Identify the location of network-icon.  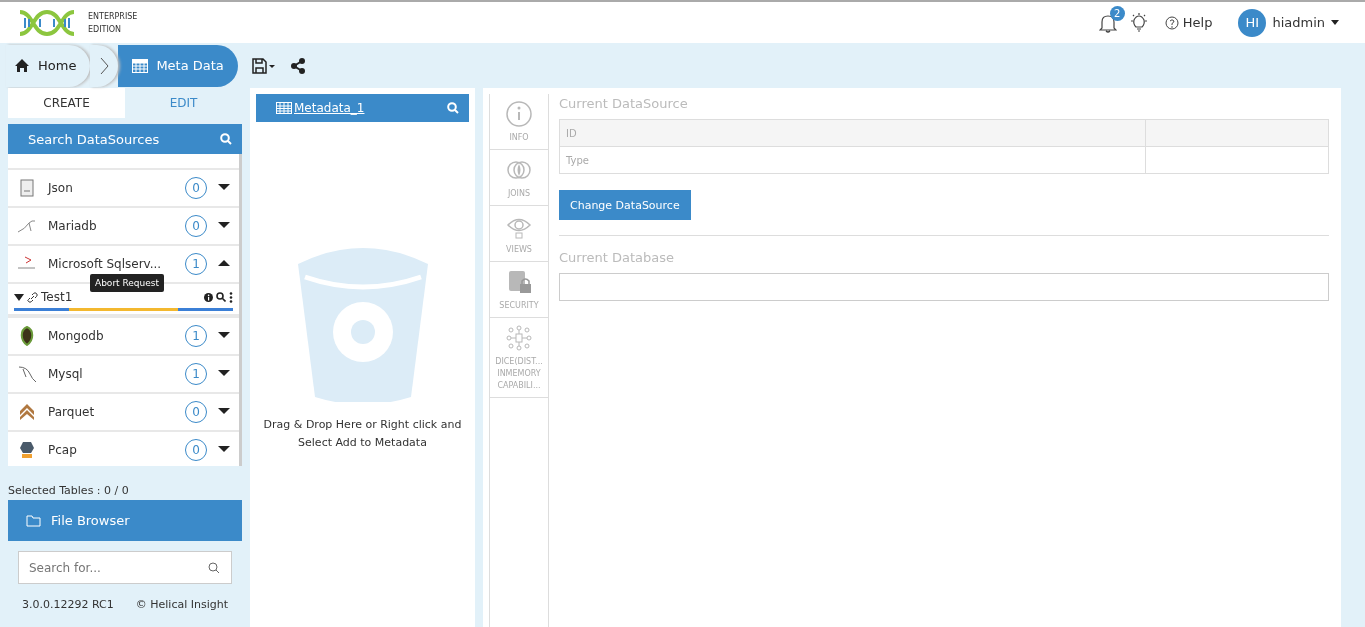
(519, 337).